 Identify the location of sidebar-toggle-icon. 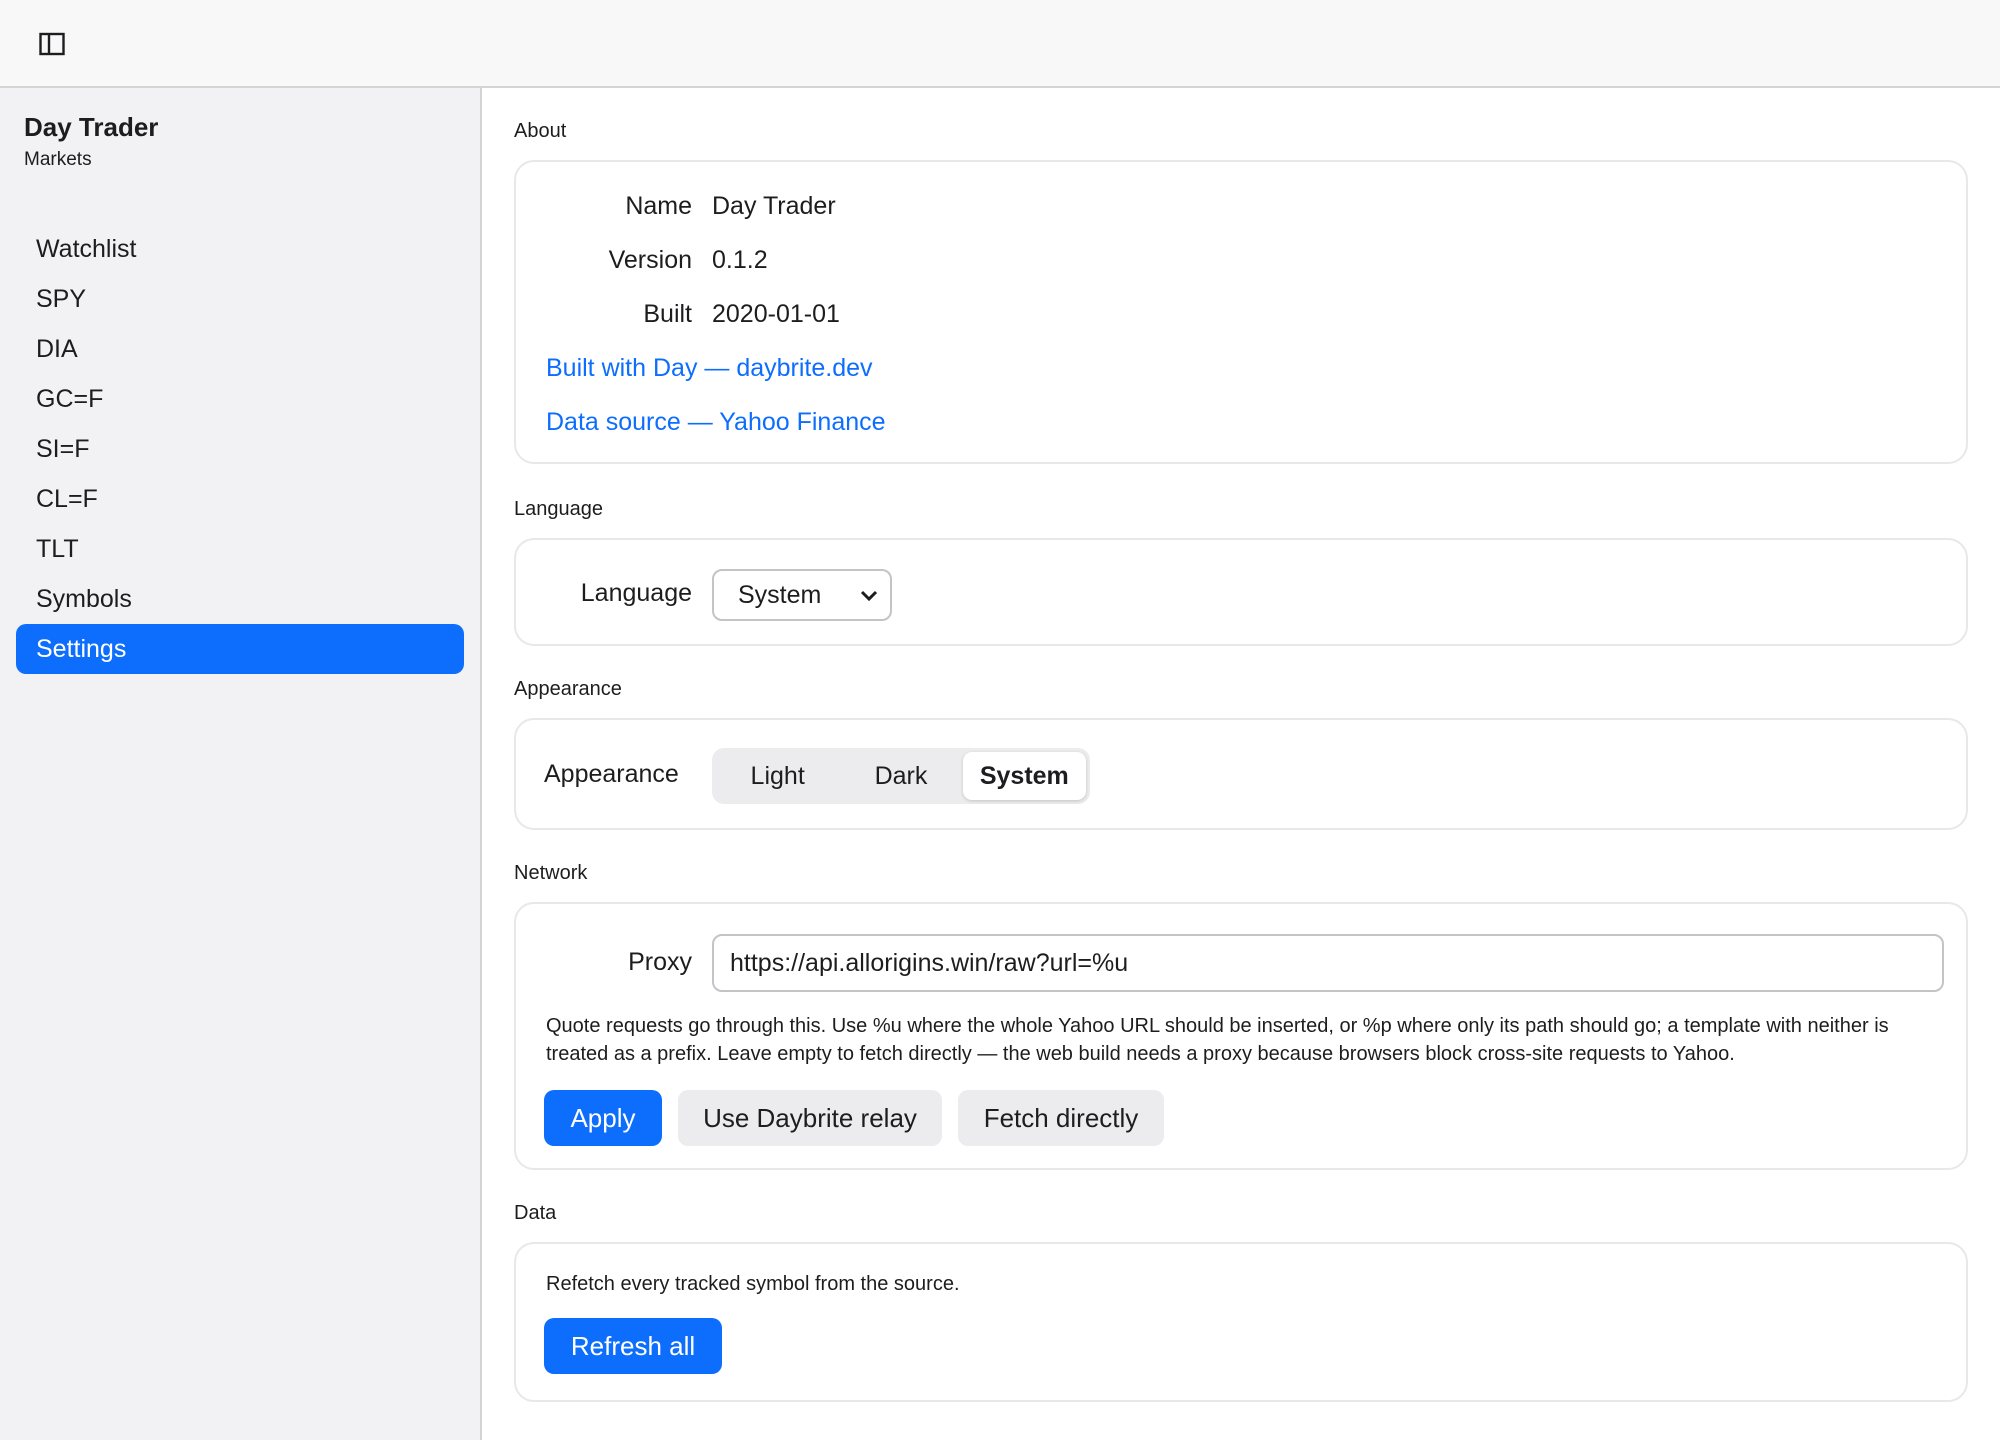
(52, 44).